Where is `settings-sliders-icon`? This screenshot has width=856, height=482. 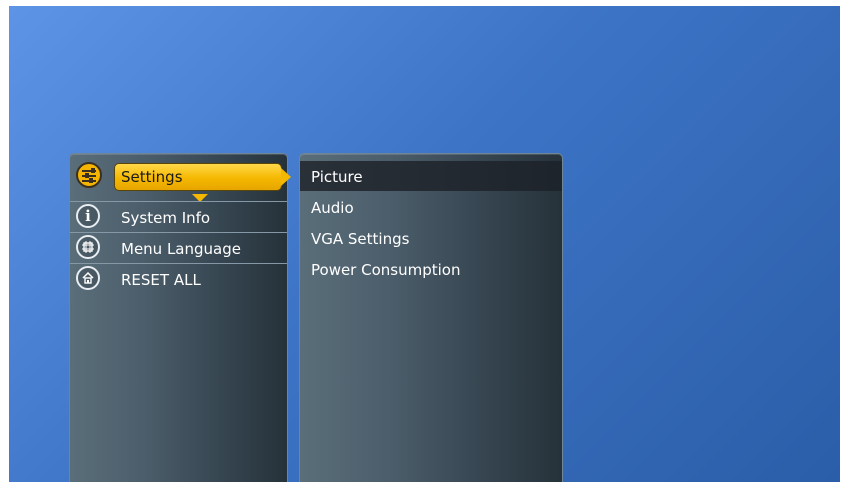
settings-sliders-icon is located at coordinates (89, 175).